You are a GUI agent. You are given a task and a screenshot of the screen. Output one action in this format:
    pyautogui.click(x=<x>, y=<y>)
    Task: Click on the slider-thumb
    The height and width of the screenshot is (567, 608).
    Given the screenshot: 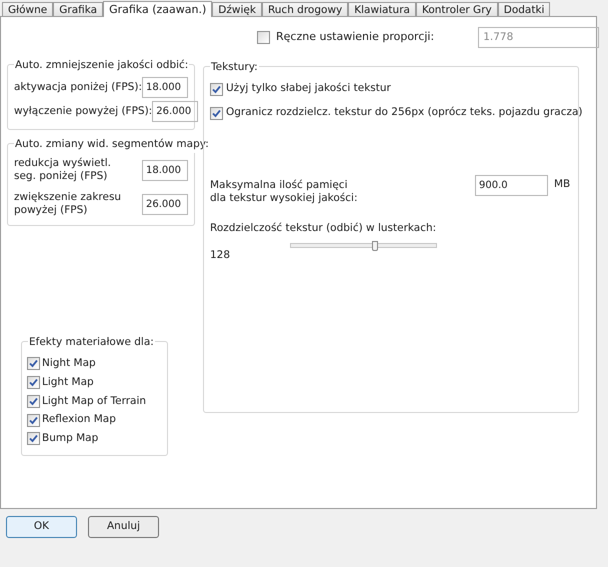 What is the action you would take?
    pyautogui.click(x=375, y=245)
    